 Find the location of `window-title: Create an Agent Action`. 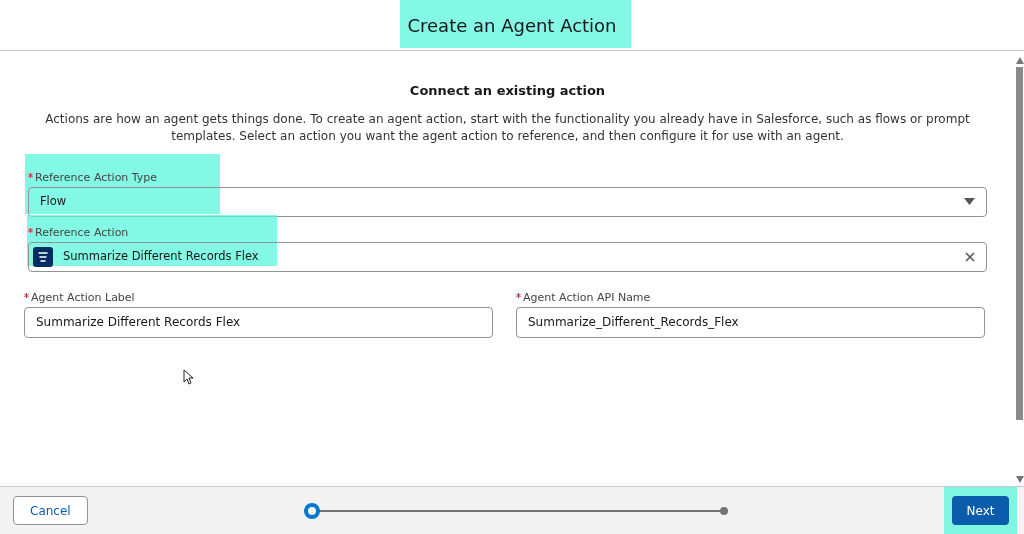

window-title: Create an Agent Action is located at coordinates (512, 25).